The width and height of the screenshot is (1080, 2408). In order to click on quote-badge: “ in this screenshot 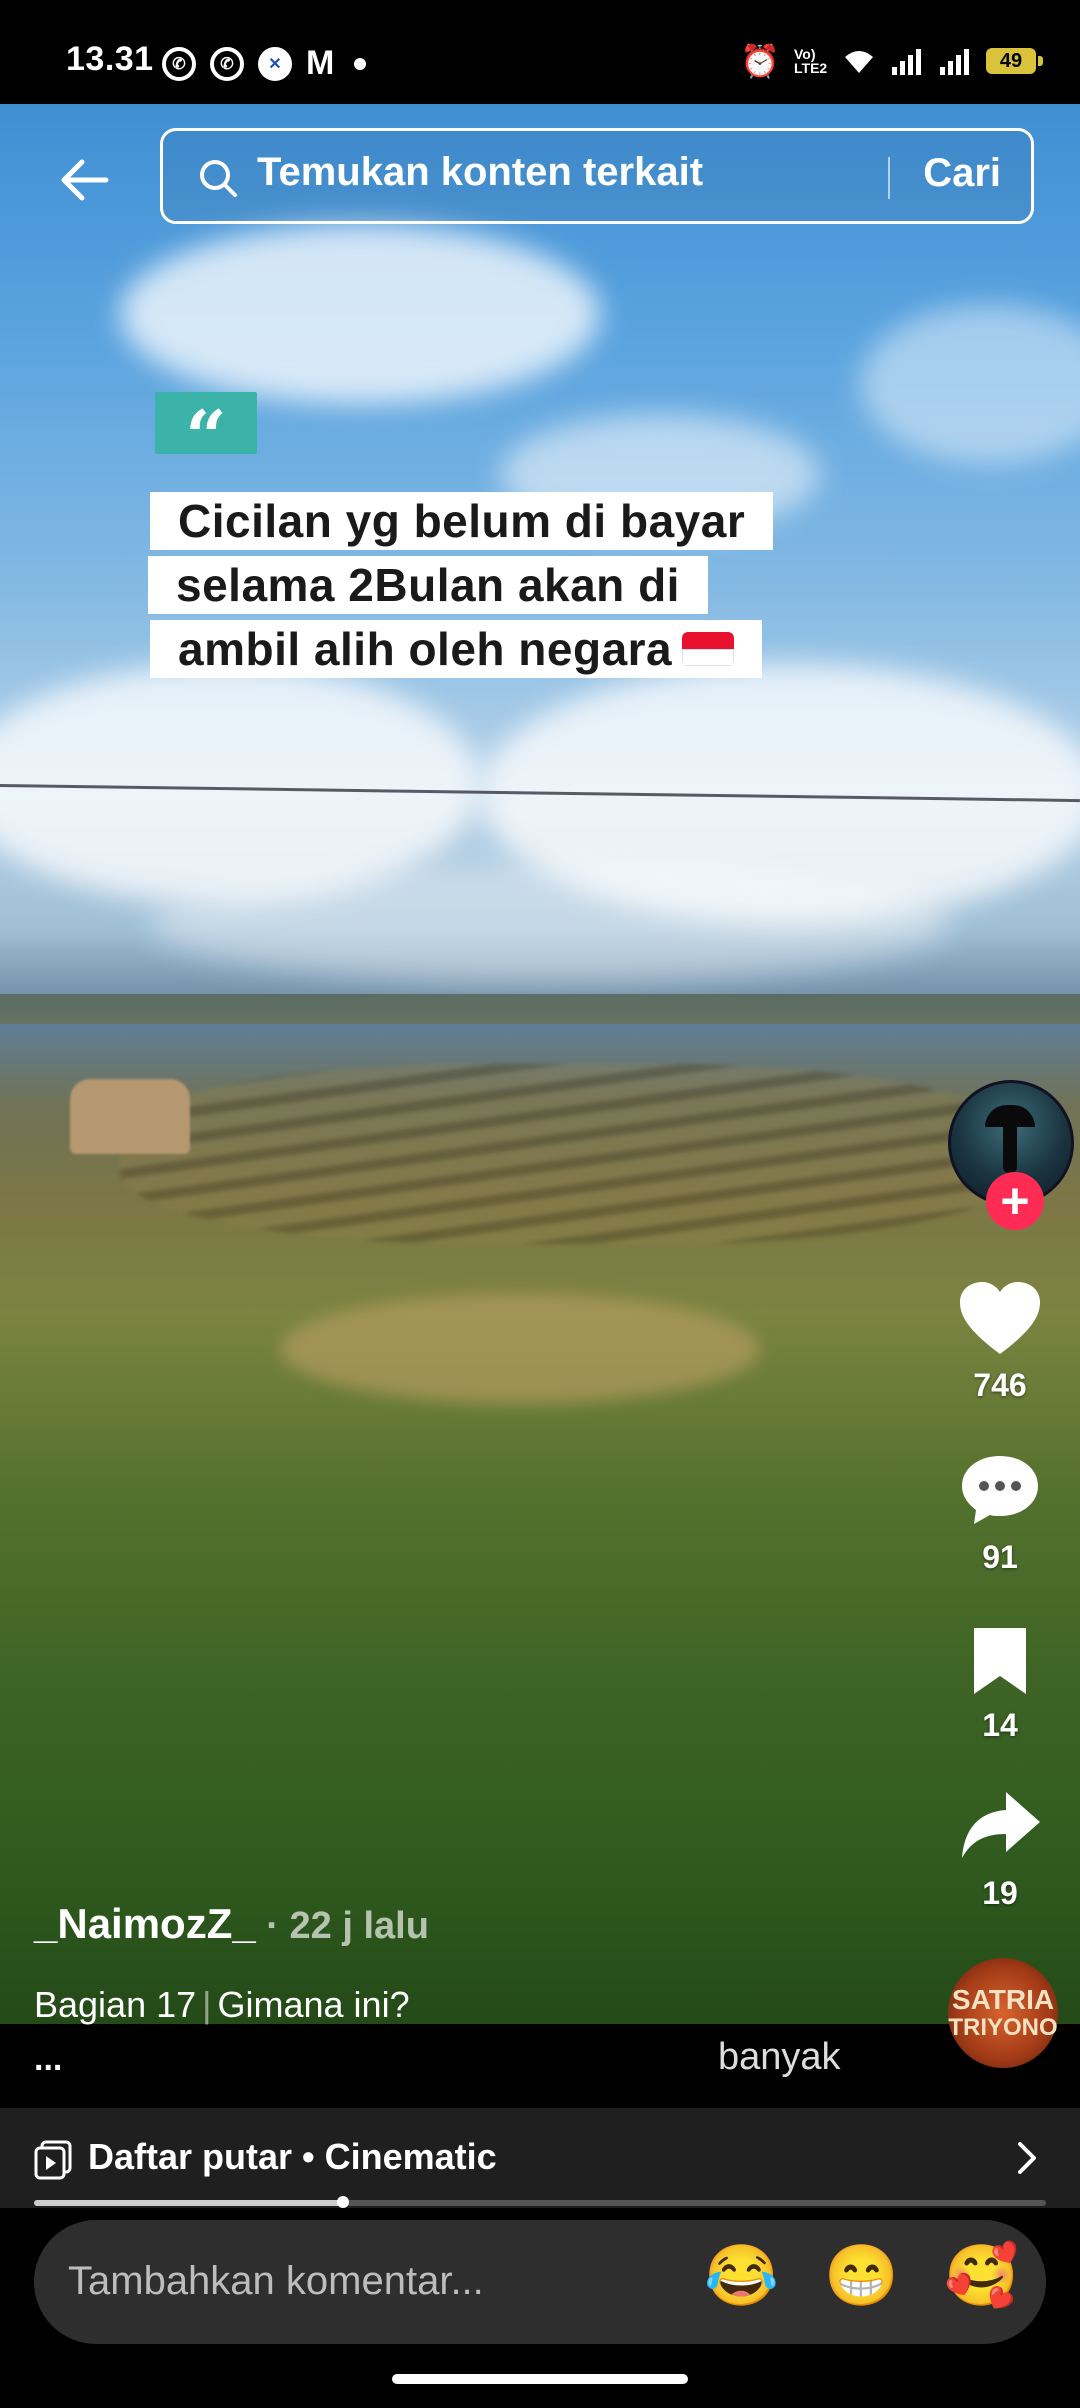, I will do `click(206, 432)`.